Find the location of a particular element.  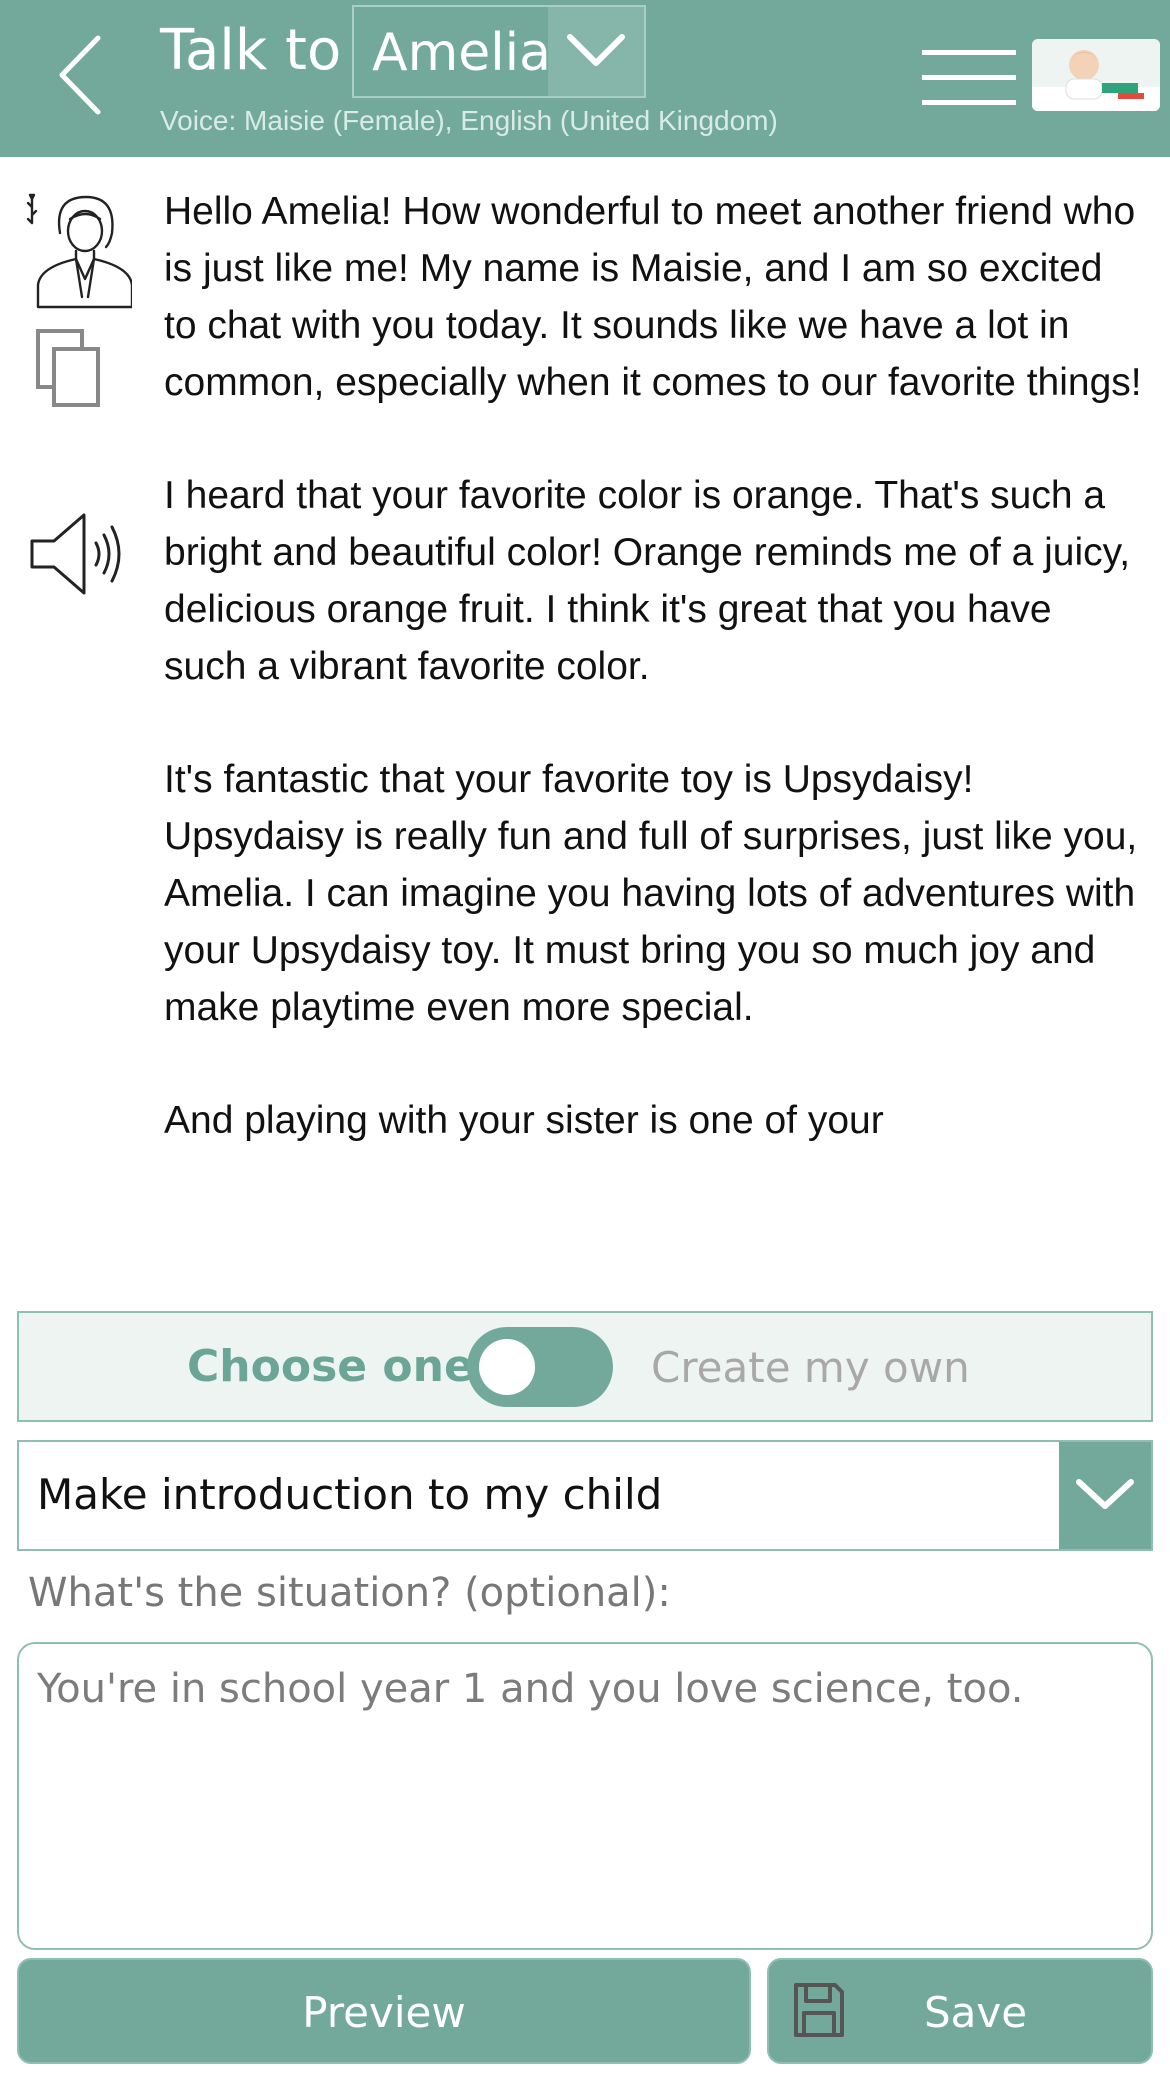

save-button-label: Save is located at coordinates (976, 2012).